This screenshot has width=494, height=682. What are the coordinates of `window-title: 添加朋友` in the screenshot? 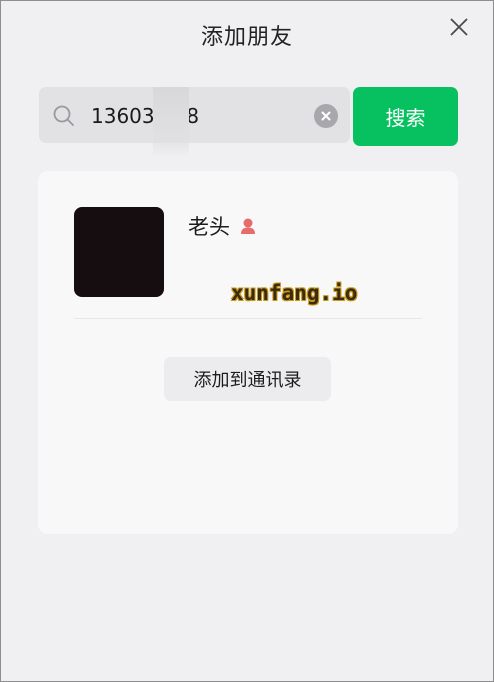 It's located at (246, 37).